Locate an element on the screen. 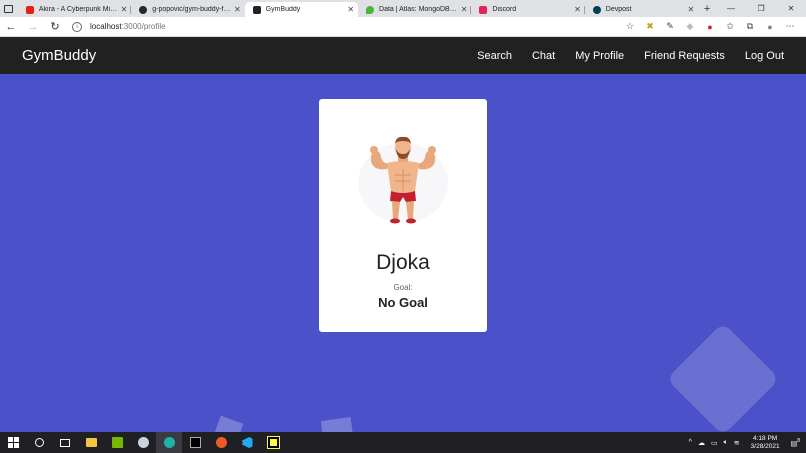 Image resolution: width=806 pixels, height=453 pixels. system-clock: 4:18 PM 3/28/2021 is located at coordinates (765, 443).